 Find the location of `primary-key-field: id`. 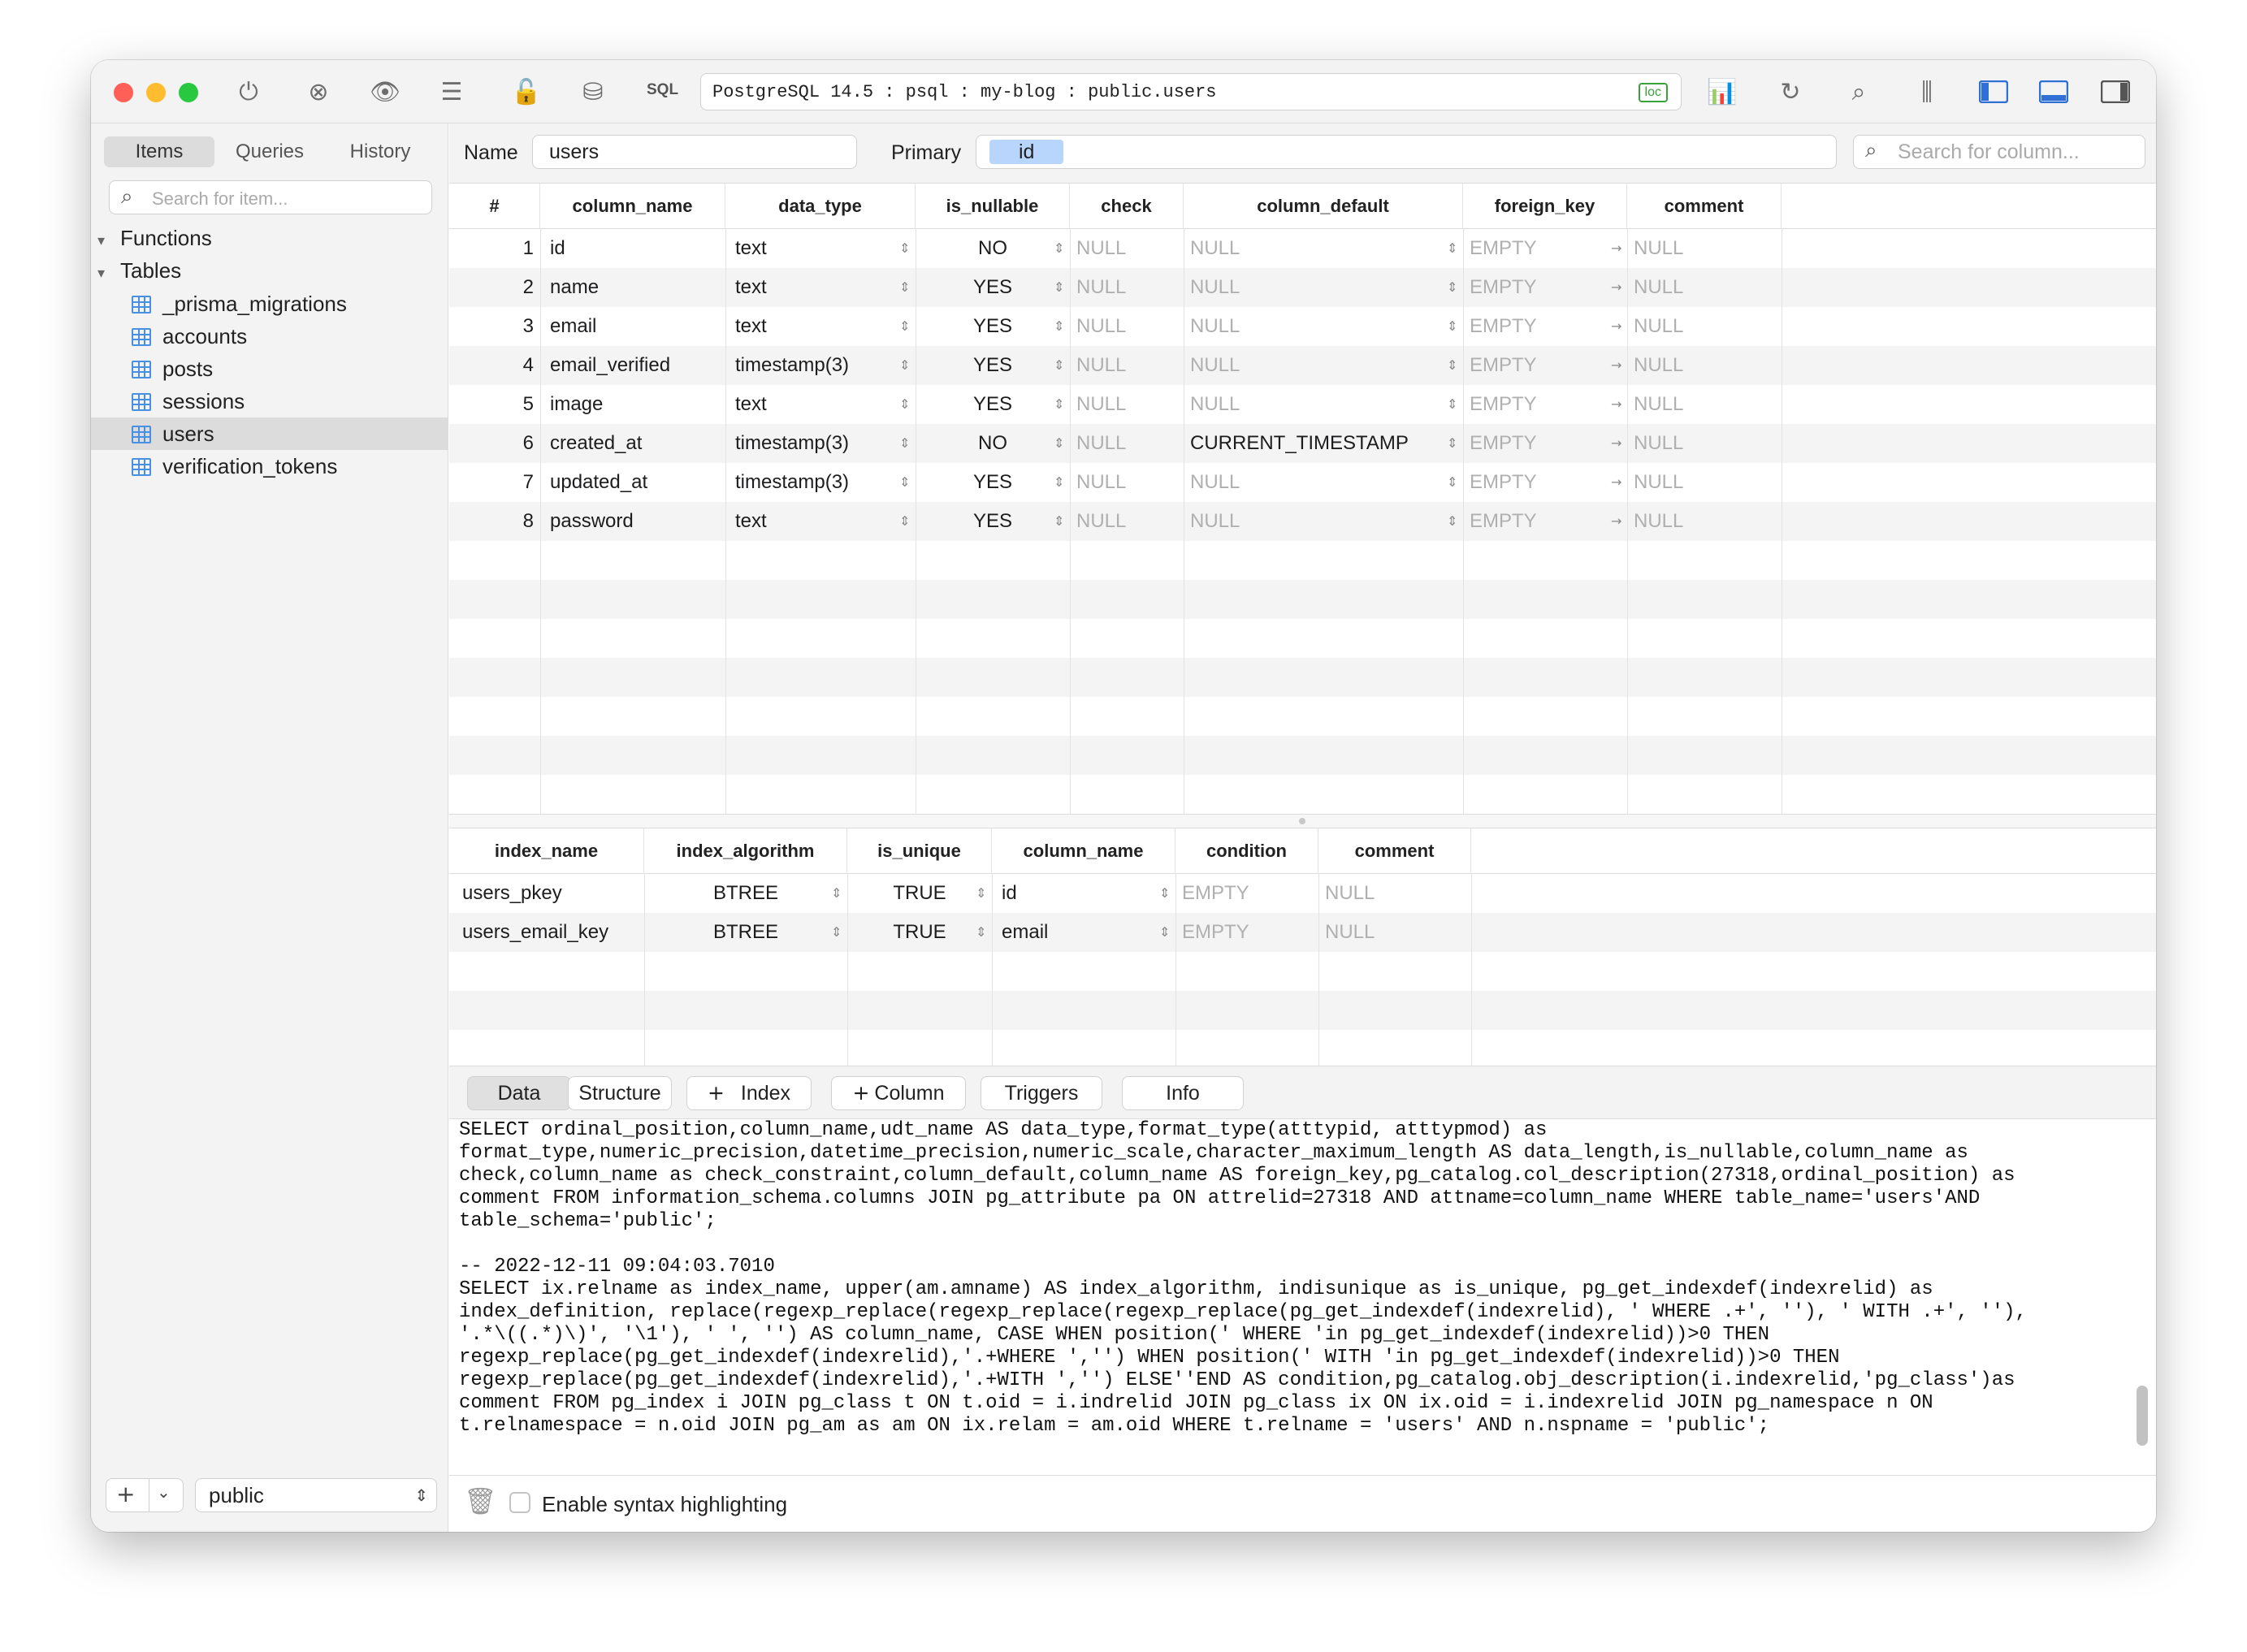

primary-key-field: id is located at coordinates (1407, 152).